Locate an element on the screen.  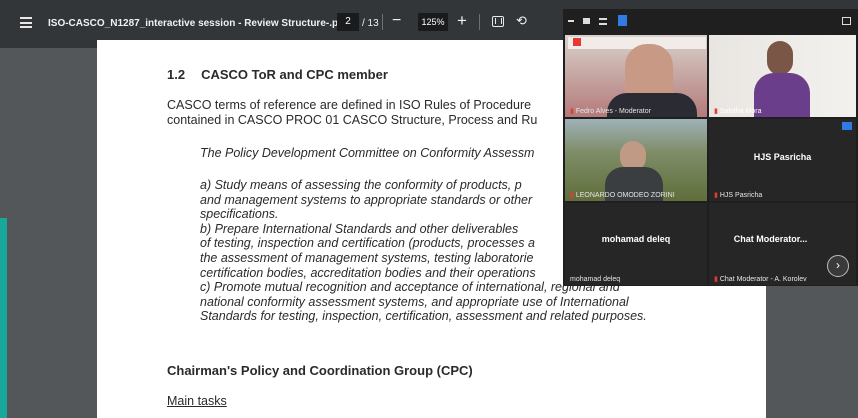
participant-label: mohamad deleq is located at coordinates (595, 279).